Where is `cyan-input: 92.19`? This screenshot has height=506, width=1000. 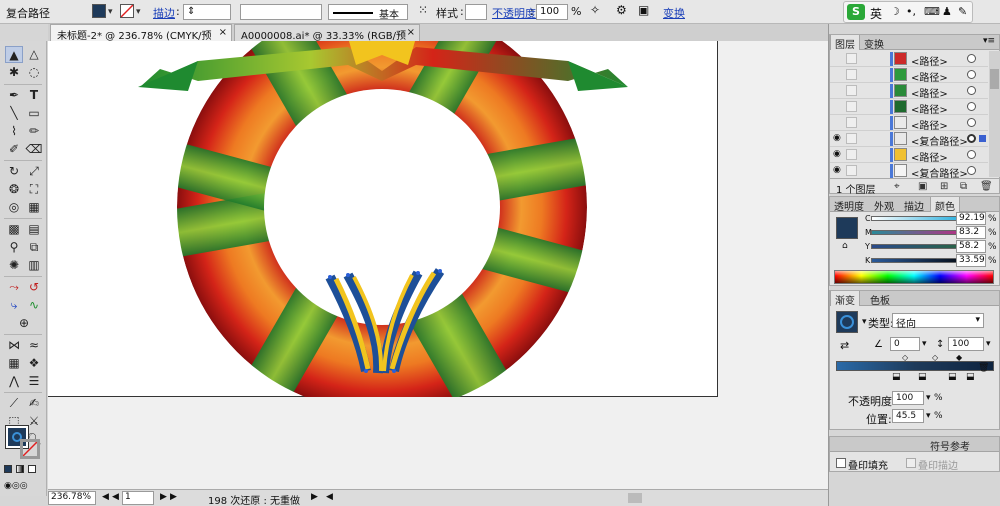
cyan-input: 92.19 is located at coordinates (971, 218).